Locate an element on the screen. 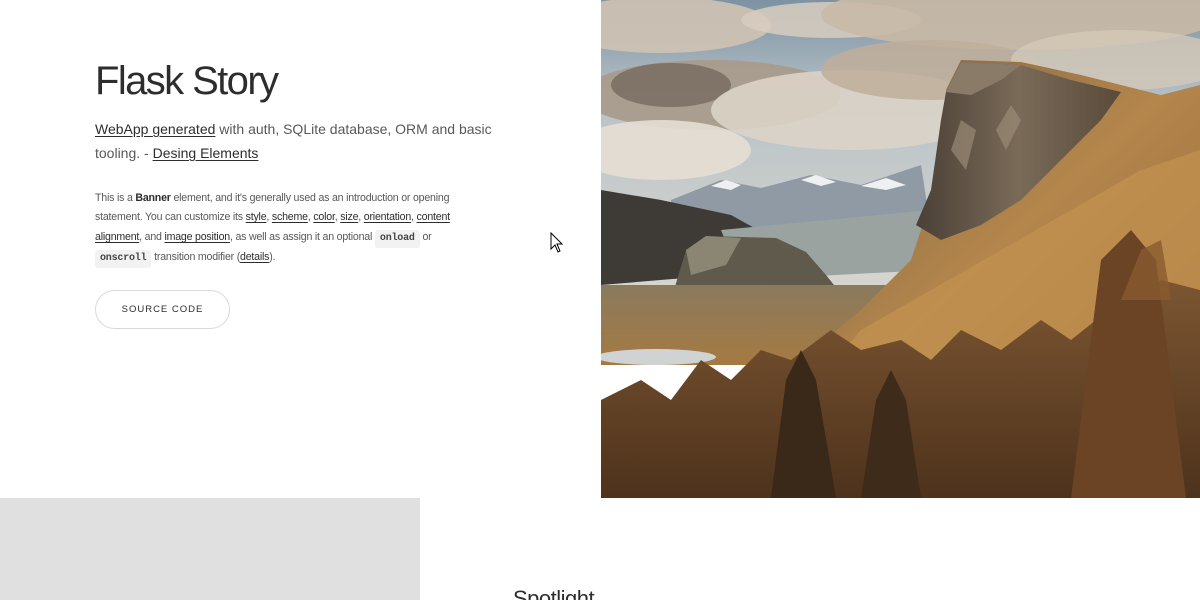 The width and height of the screenshot is (1200, 600). color-link: color is located at coordinates (324, 217).